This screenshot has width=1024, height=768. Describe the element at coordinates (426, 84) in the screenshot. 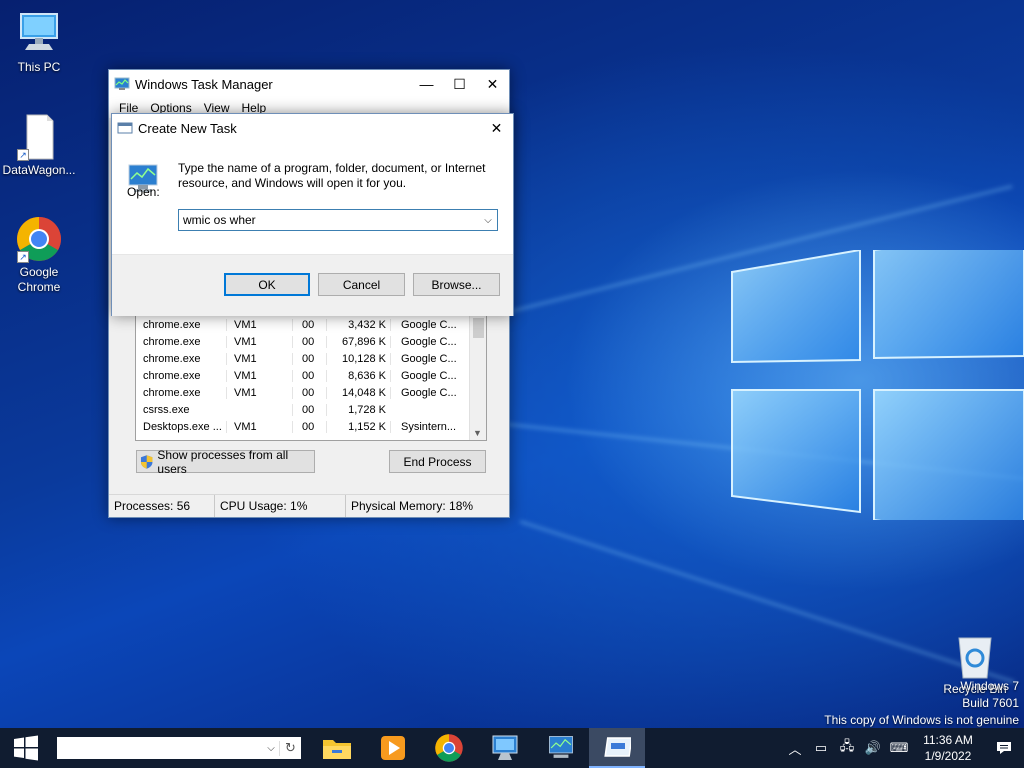

I see `minimize-button: —` at that location.